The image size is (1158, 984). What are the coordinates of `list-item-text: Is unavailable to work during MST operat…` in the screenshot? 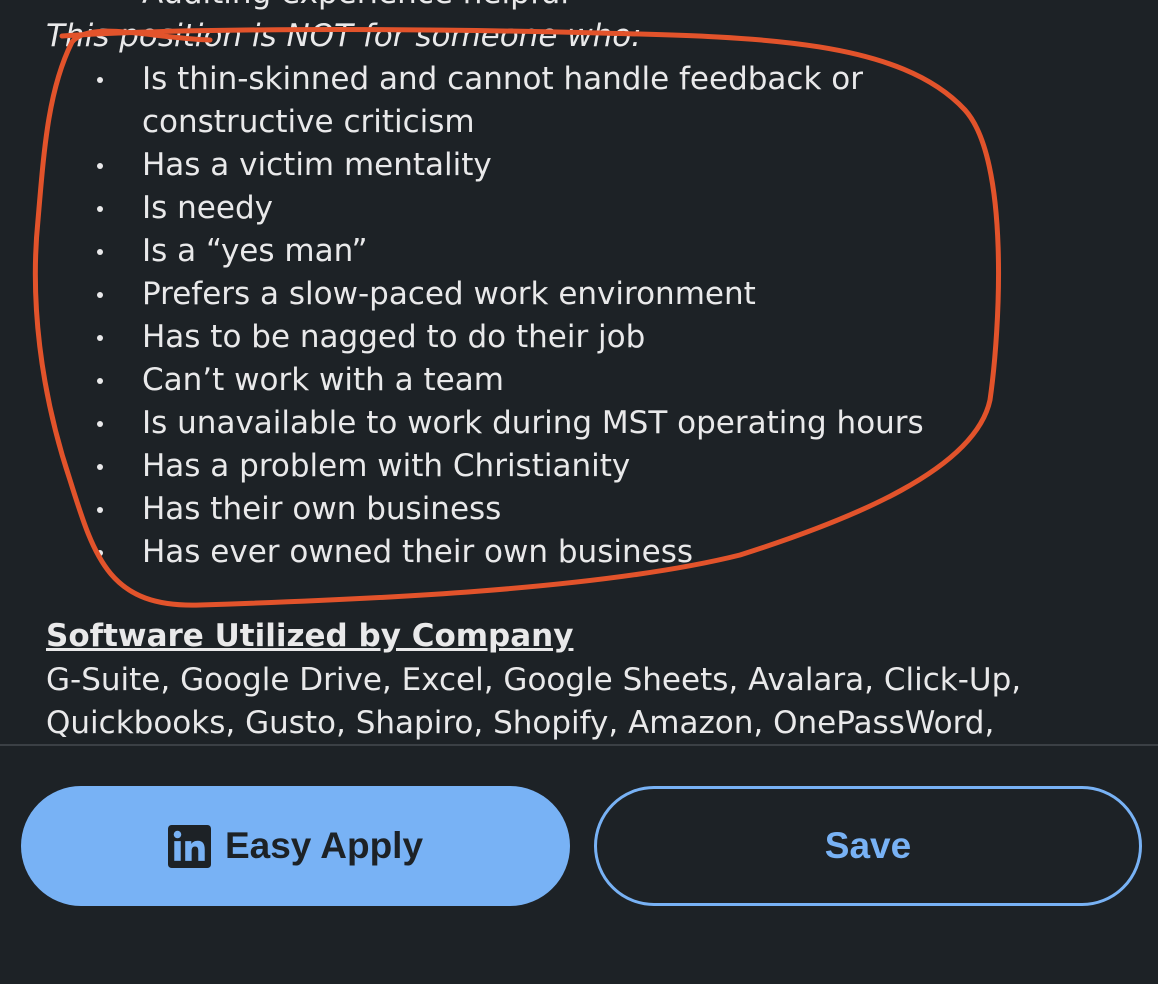 It's located at (533, 423).